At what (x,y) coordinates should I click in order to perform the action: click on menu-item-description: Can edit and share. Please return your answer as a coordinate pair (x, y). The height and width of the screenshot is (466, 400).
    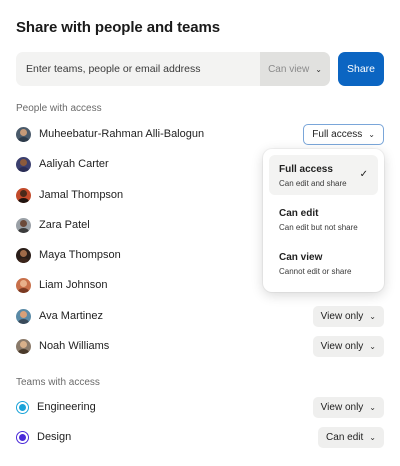
    Looking at the image, I should click on (313, 183).